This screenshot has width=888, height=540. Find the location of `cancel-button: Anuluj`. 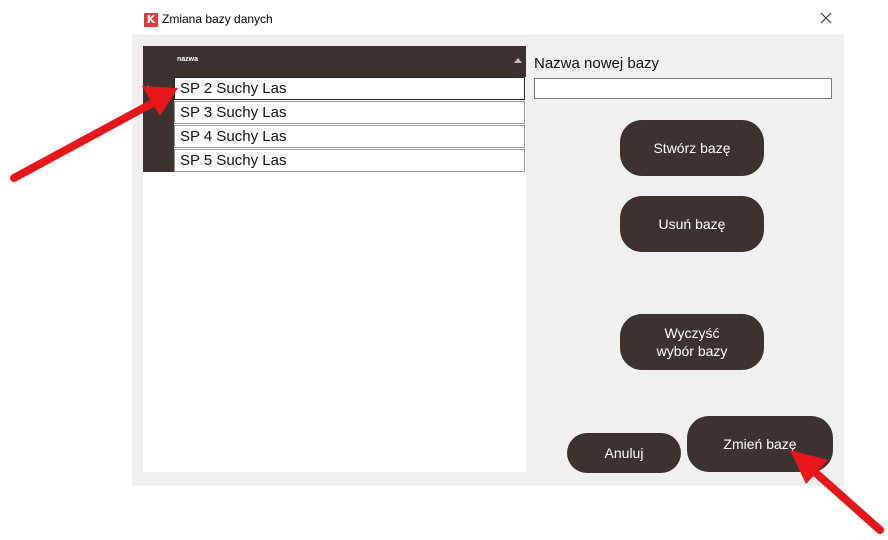

cancel-button: Anuluj is located at coordinates (624, 453).